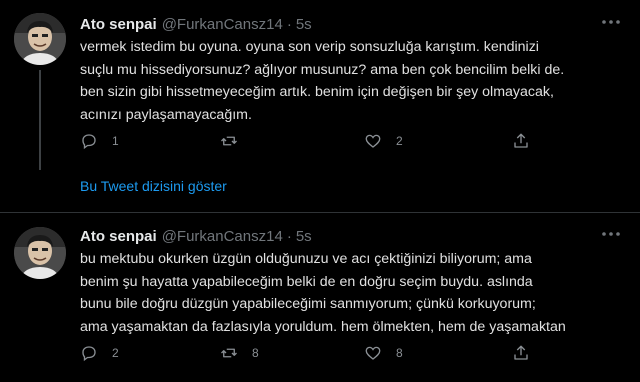  I want to click on reply-button: 1, so click(99, 141).